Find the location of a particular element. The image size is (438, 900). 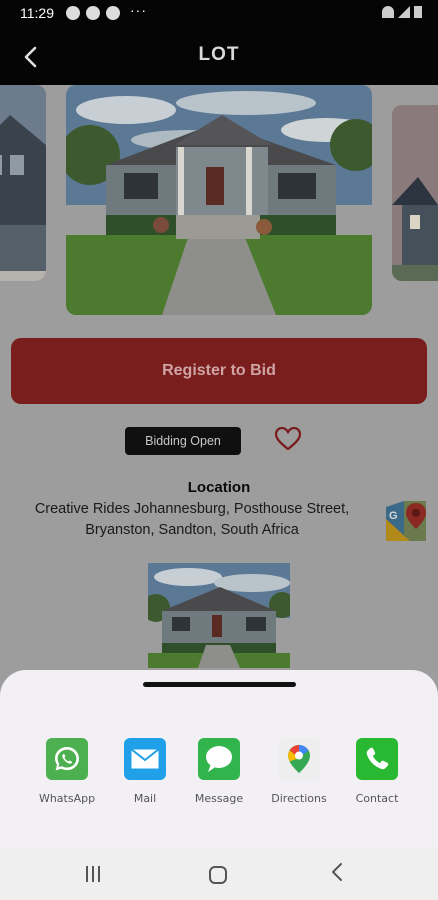

share-whatsapp: WhatsApp is located at coordinates (67, 771).